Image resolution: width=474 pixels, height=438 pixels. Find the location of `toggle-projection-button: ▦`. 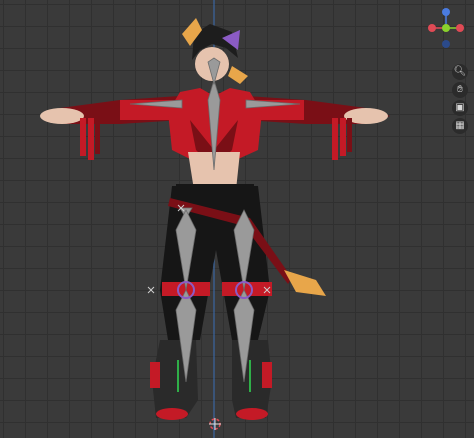

toggle-projection-button: ▦ is located at coordinates (460, 126).